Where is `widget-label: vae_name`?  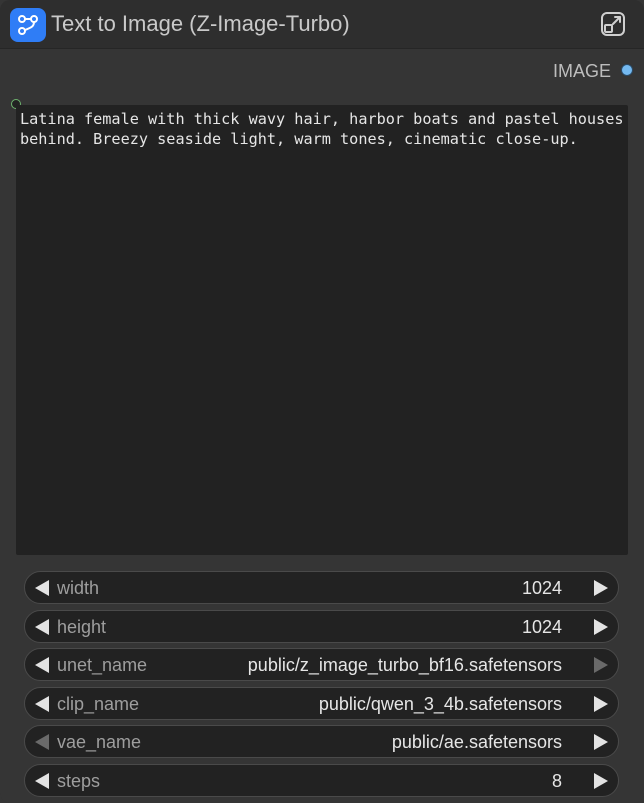 widget-label: vae_name is located at coordinates (99, 742).